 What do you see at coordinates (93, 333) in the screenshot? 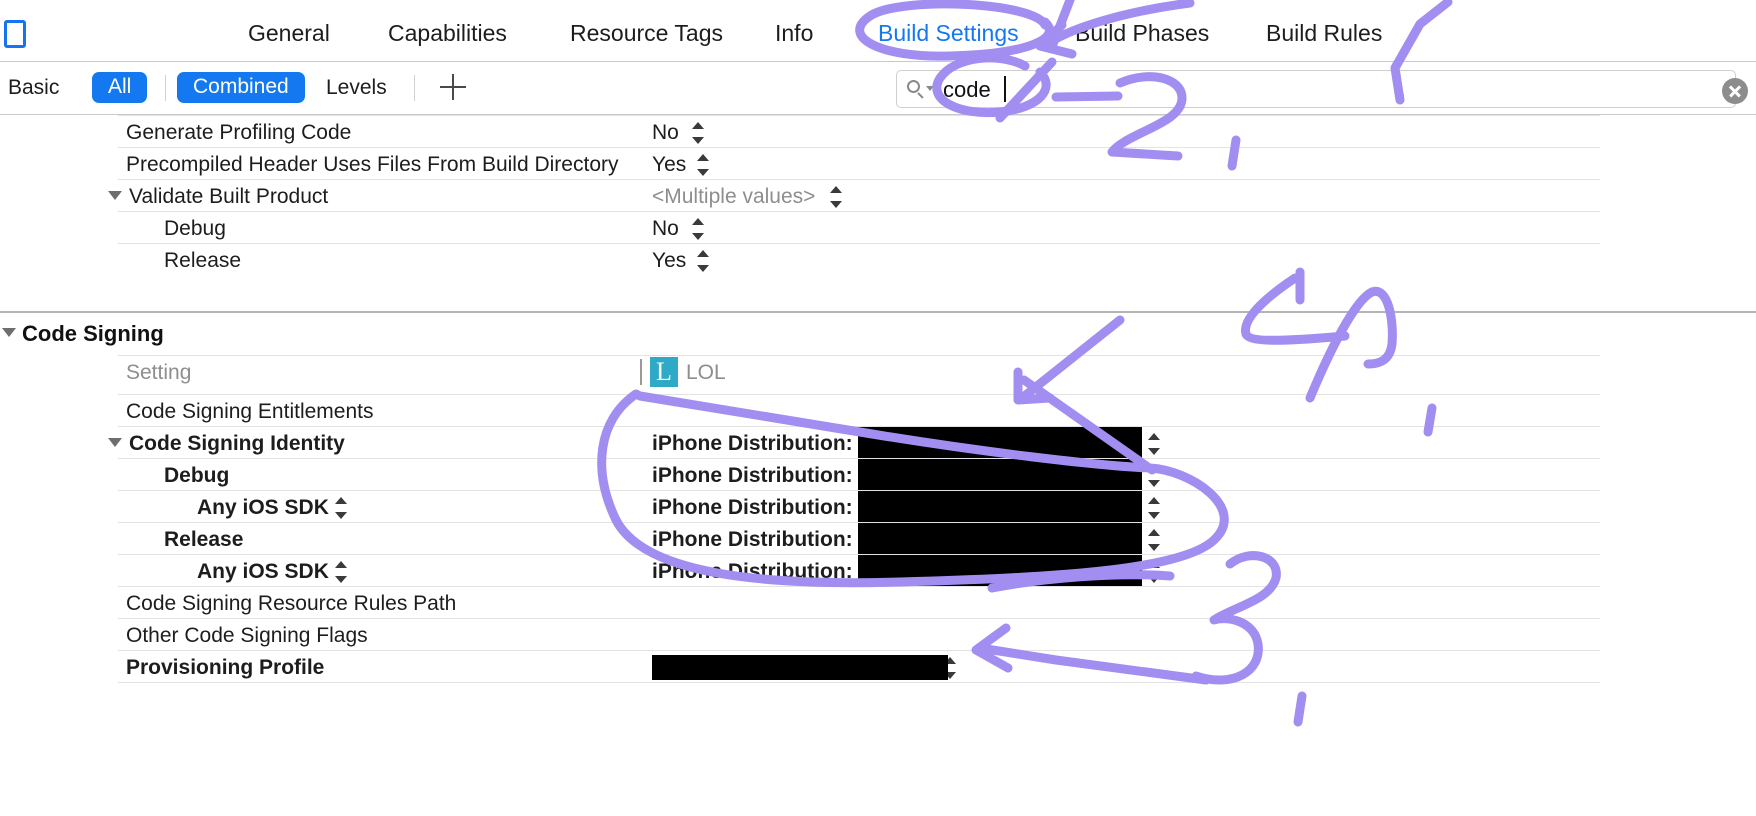
I see `section-title: Code Signing` at bounding box center [93, 333].